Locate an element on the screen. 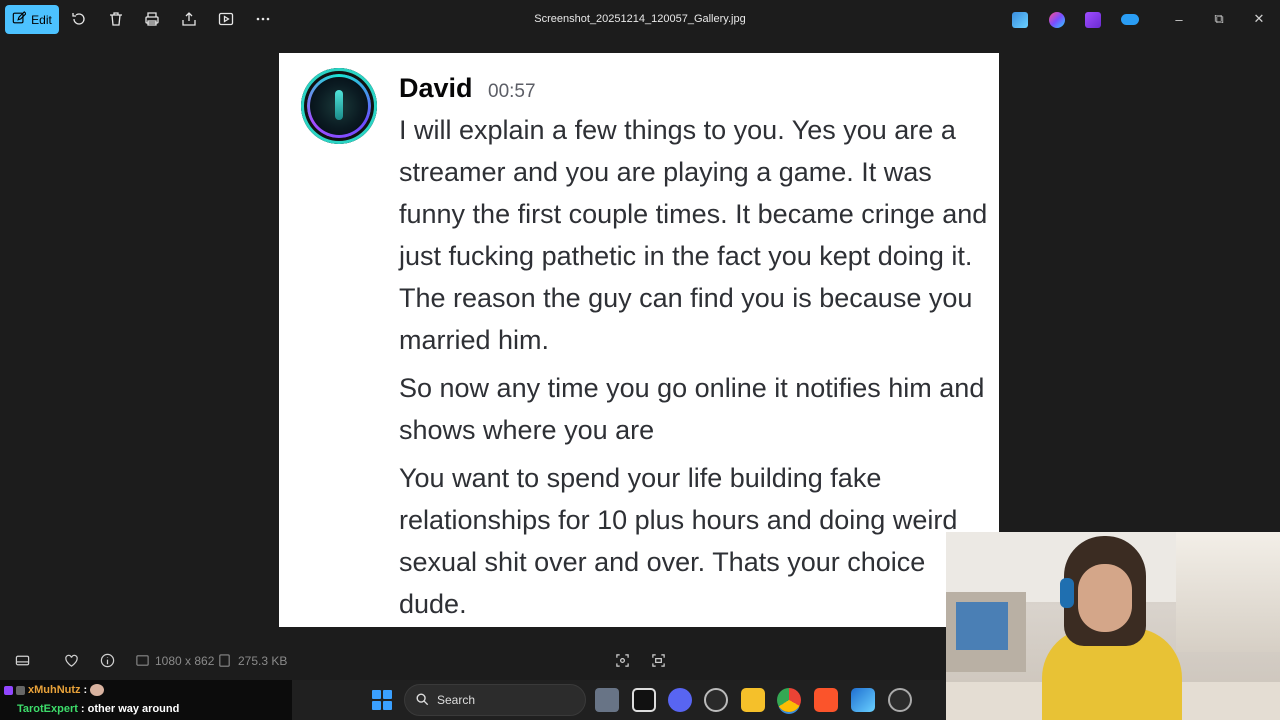 This screenshot has width=1280, height=720. photos-app-icon is located at coordinates (863, 700).